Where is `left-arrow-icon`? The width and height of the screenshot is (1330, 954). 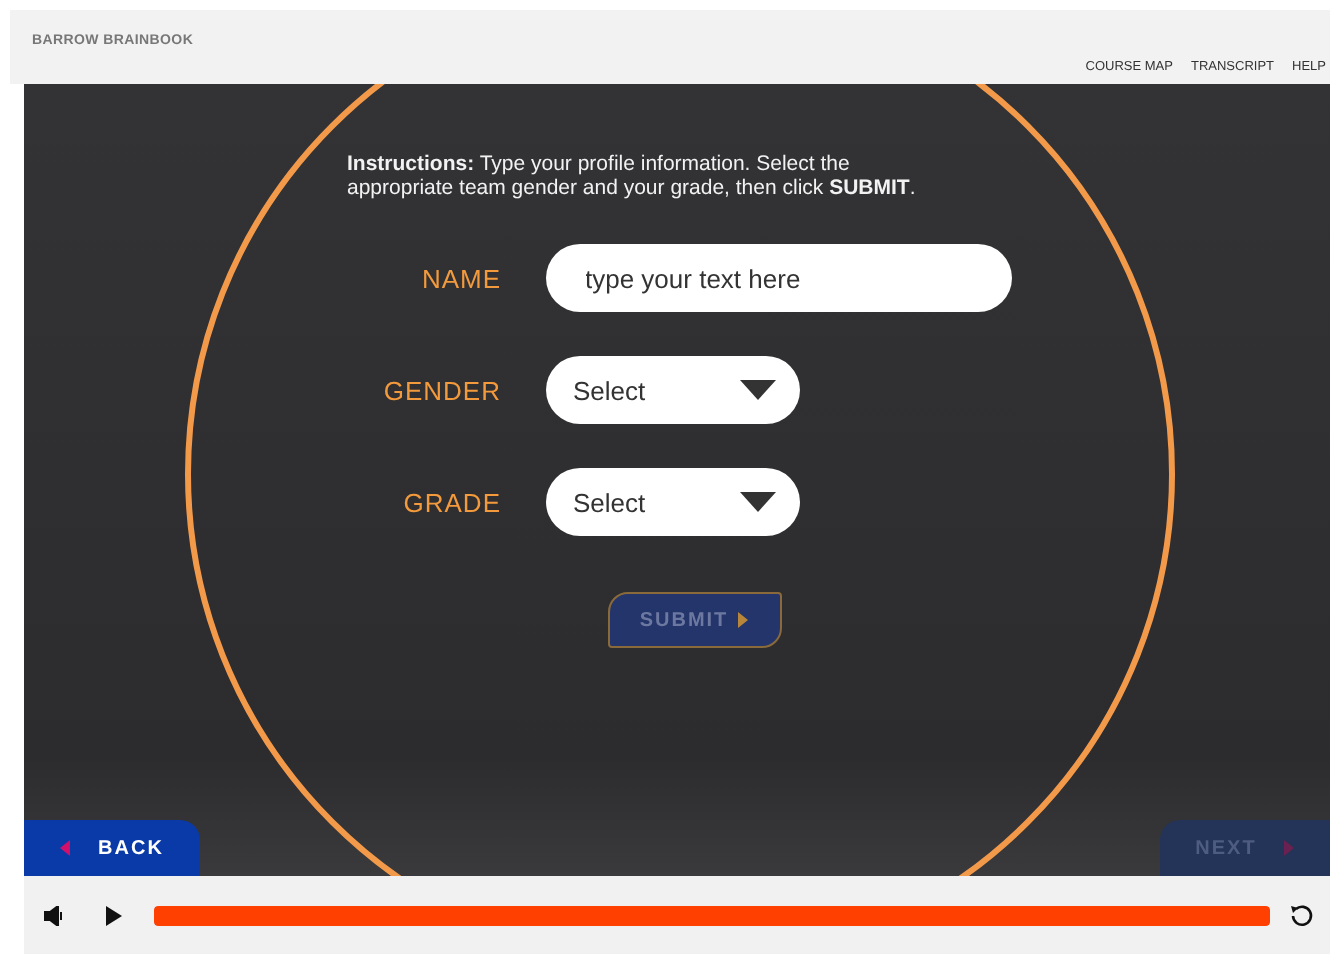 left-arrow-icon is located at coordinates (65, 848).